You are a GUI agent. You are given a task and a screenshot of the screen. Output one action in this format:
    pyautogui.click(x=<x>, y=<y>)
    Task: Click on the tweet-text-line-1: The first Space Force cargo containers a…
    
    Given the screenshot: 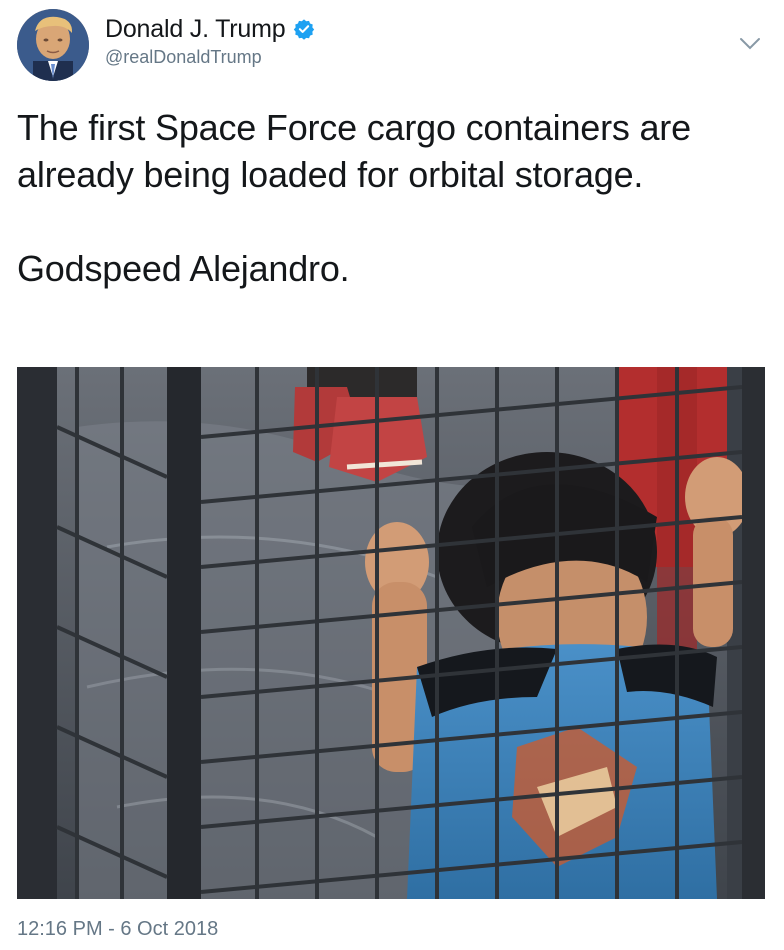 What is the action you would take?
    pyautogui.click(x=354, y=151)
    